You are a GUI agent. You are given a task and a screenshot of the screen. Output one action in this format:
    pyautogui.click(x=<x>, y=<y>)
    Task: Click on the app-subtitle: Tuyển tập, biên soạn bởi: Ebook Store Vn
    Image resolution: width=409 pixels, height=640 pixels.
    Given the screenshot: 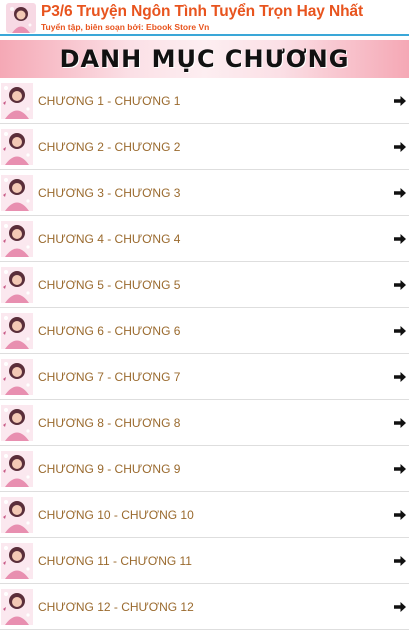 What is the action you would take?
    pyautogui.click(x=125, y=27)
    